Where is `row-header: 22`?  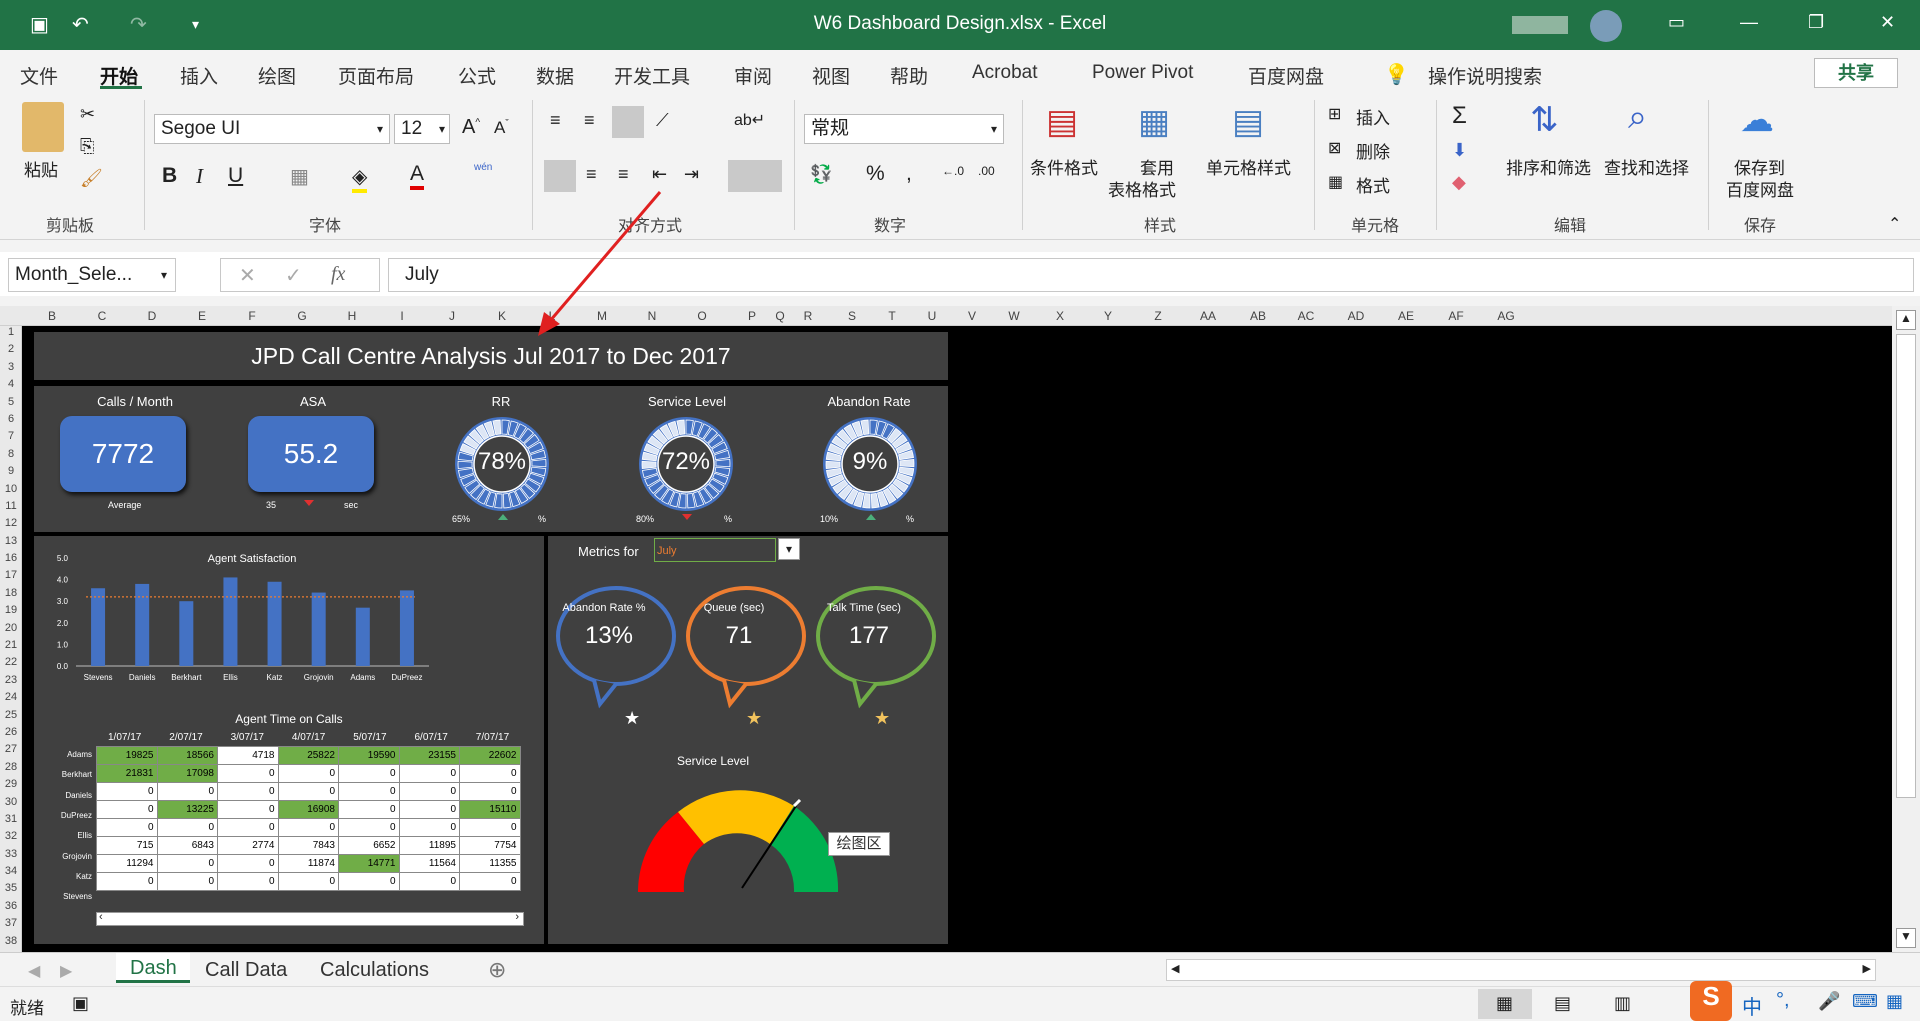
row-header: 22 is located at coordinates (11, 664).